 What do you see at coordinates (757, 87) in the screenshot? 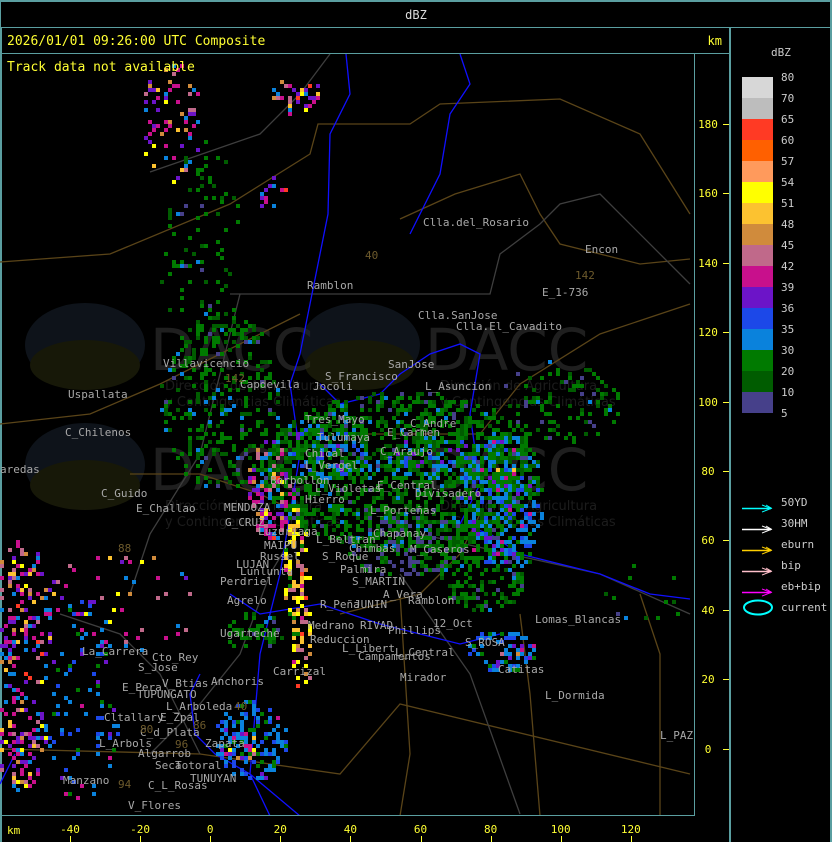
I see `legend-swatch` at bounding box center [757, 87].